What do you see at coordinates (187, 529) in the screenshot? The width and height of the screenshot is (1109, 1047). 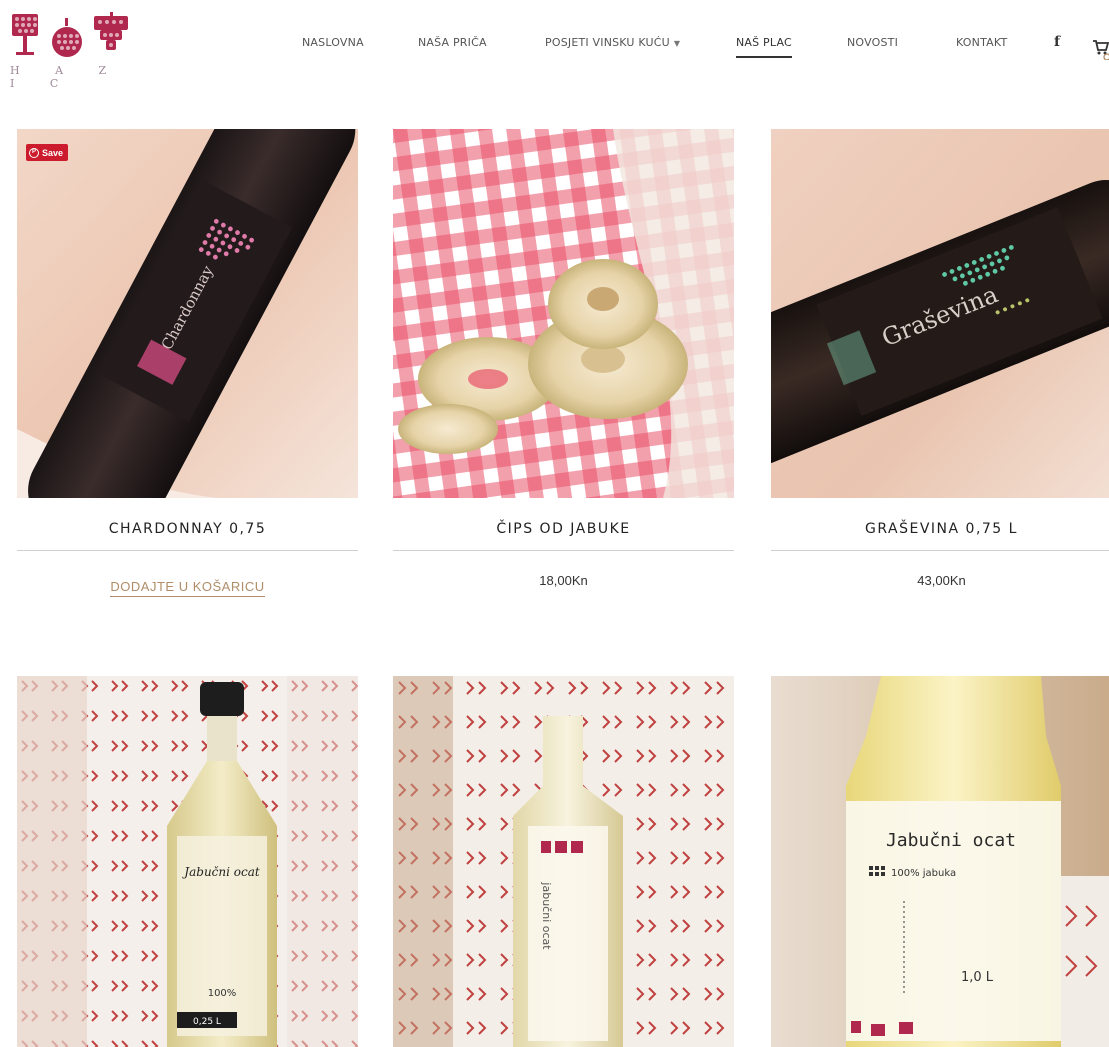 I see `product-title: CHARDONNAY 0,75` at bounding box center [187, 529].